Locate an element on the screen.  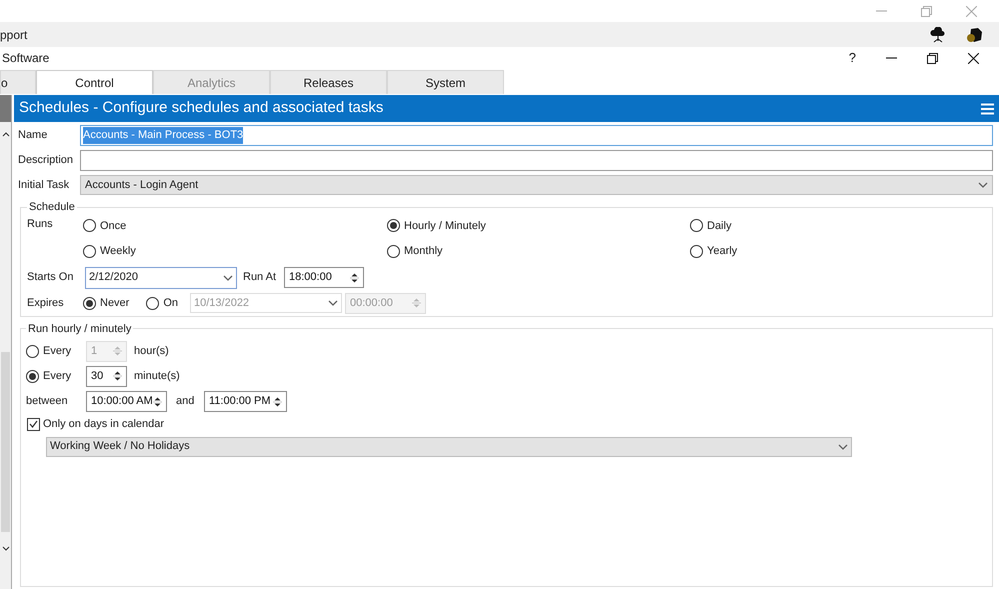
scroll-up-icon is located at coordinates (6, 134).